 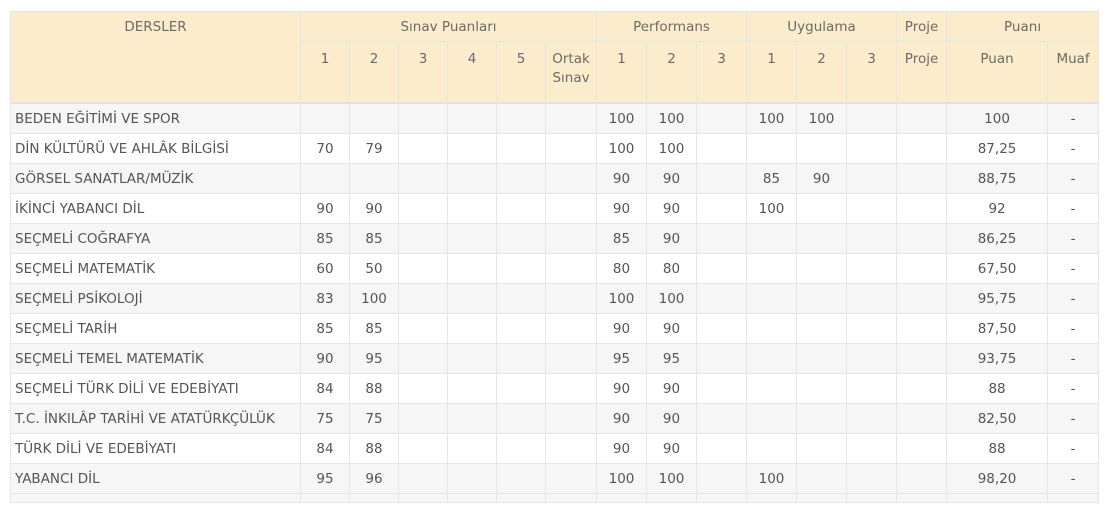 What do you see at coordinates (155, 118) in the screenshot?
I see `lesson-name-cell: BEDEN EĞİTİMİ VE SPOR` at bounding box center [155, 118].